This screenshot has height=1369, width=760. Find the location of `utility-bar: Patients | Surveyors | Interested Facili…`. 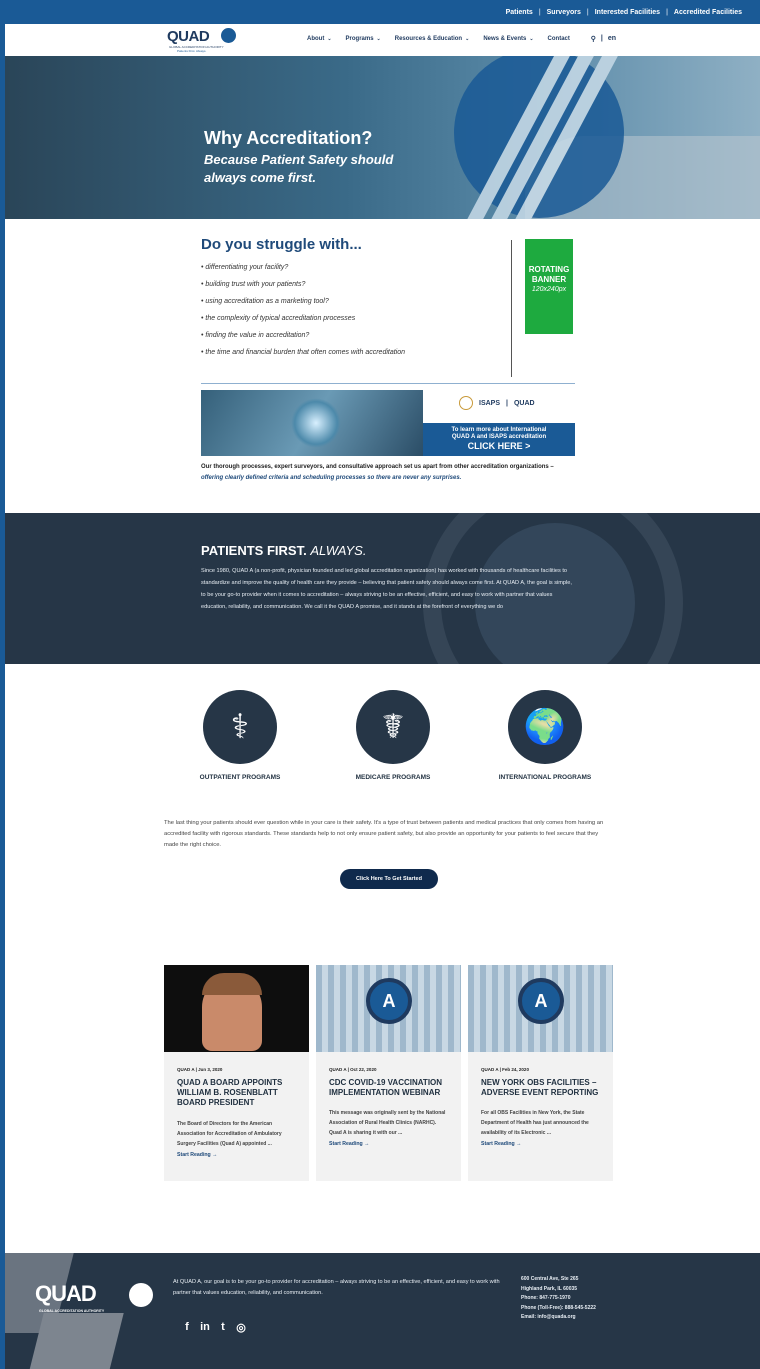

utility-bar: Patients | Surveyors | Interested Facili… is located at coordinates (382, 12).